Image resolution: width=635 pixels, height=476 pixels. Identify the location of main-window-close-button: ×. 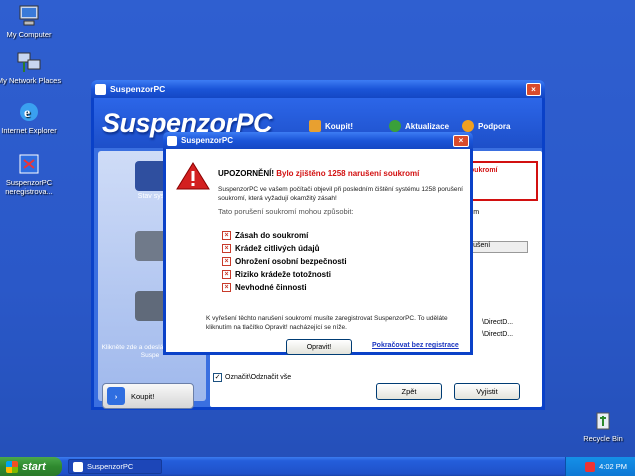
(533, 89).